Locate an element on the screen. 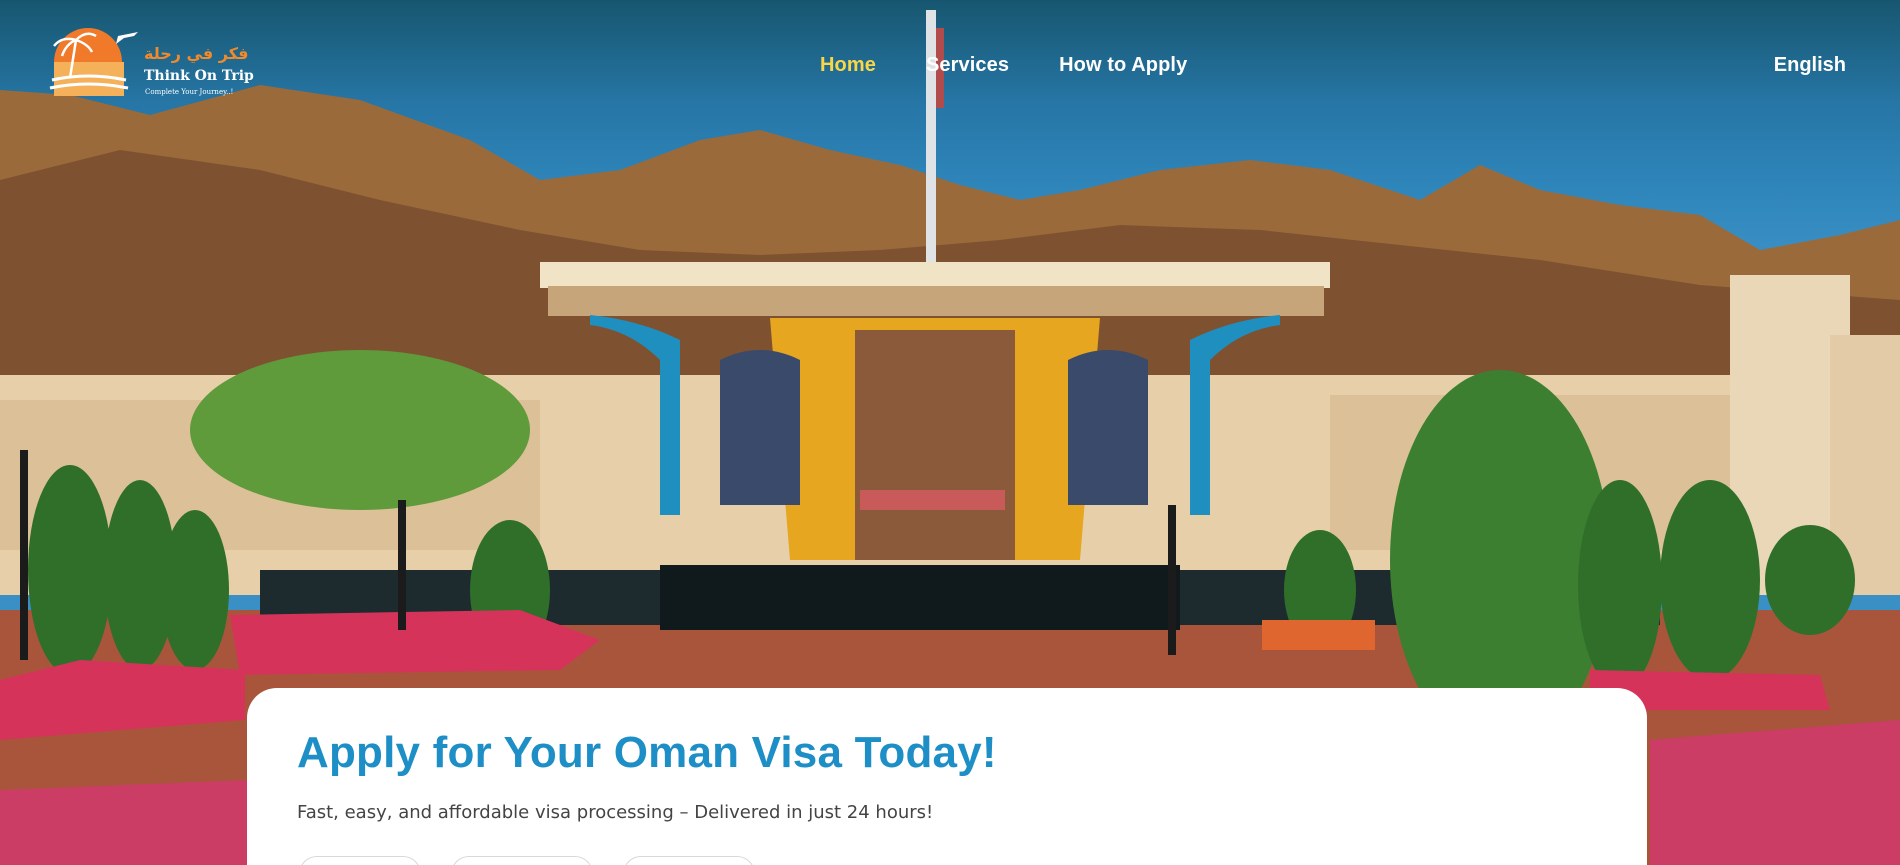  hero-title: Apply for Your Oman Visa Today! is located at coordinates (647, 752).